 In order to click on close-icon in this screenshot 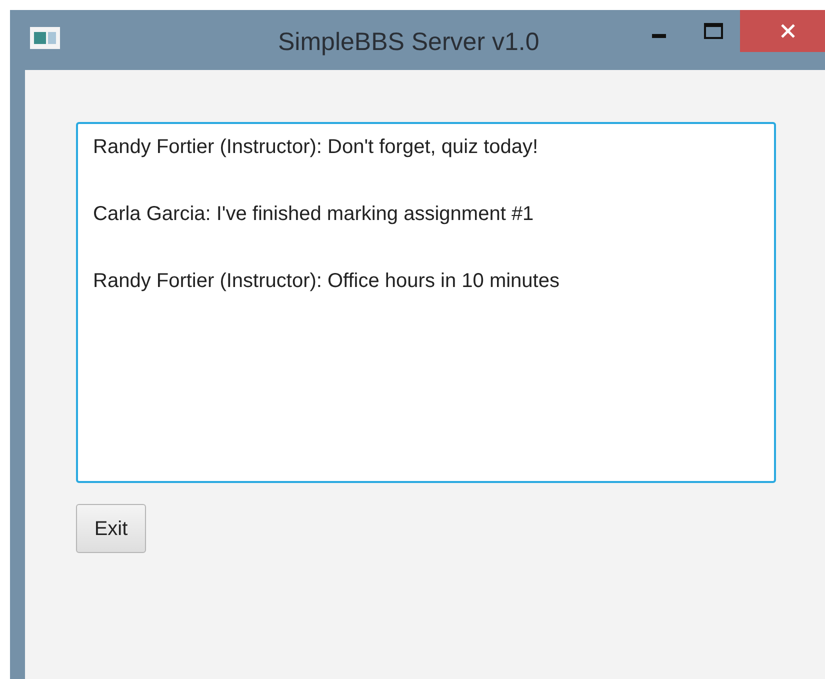, I will do `click(788, 31)`.